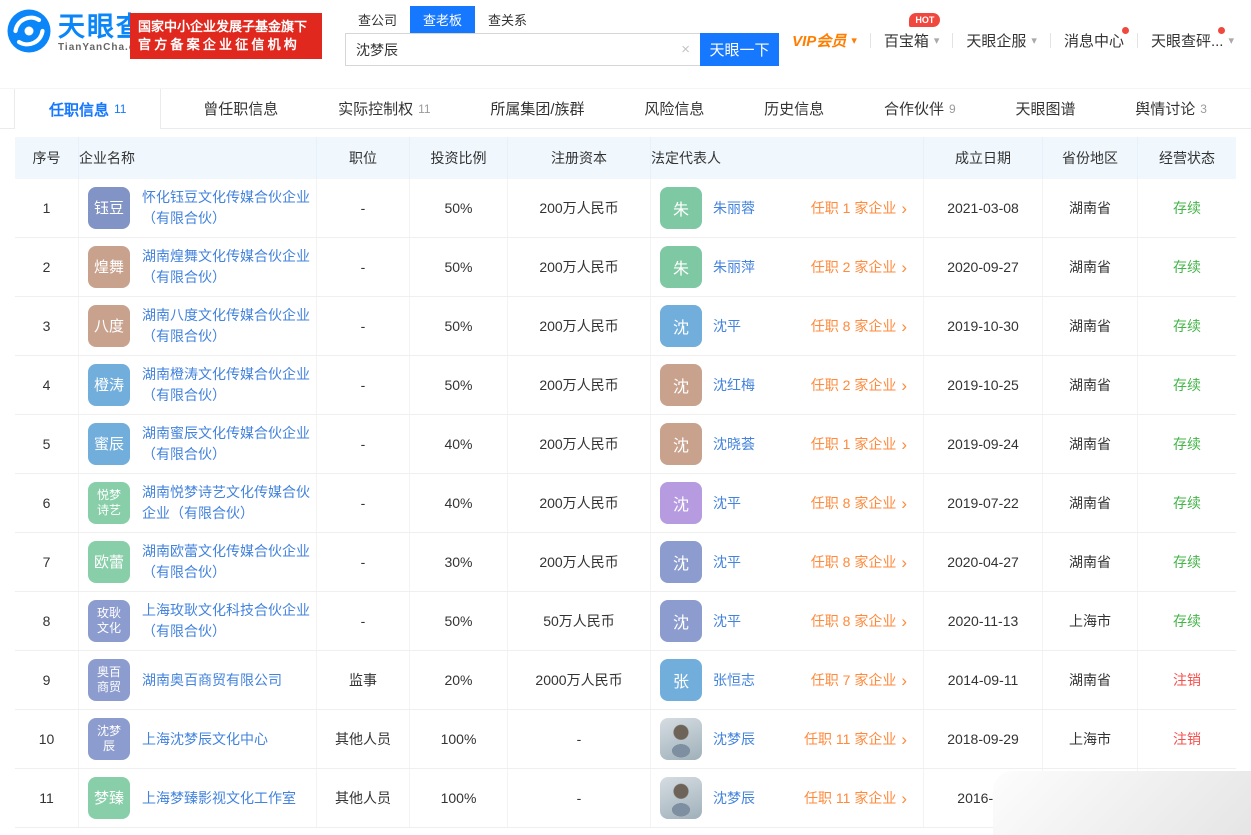  What do you see at coordinates (229, 739) in the screenshot?
I see `company-name-link: 上海沈梦辰文化中心` at bounding box center [229, 739].